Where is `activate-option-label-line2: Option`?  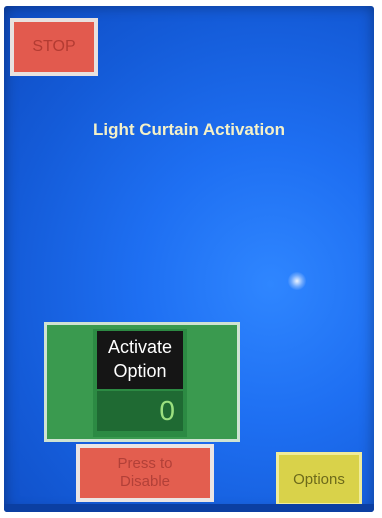 activate-option-label-line2: Option is located at coordinates (140, 371).